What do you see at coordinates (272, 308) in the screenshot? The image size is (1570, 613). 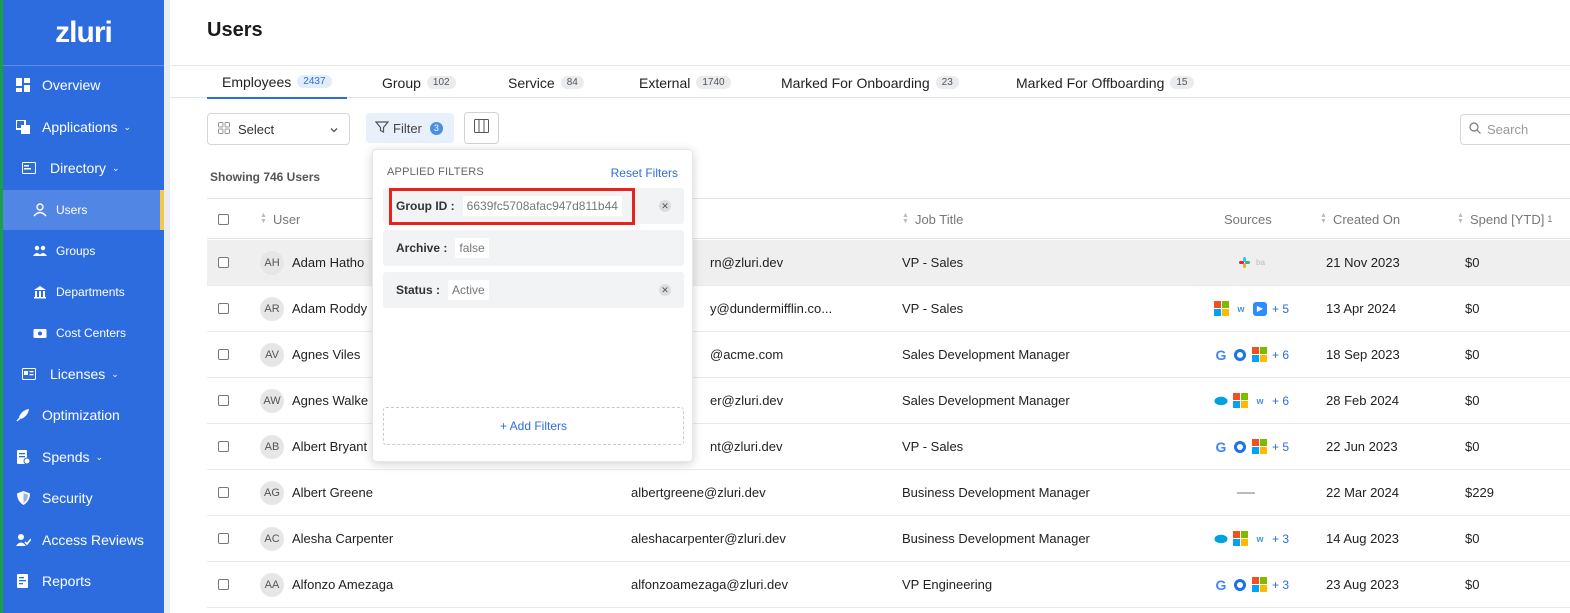 I see `avatar: AR` at bounding box center [272, 308].